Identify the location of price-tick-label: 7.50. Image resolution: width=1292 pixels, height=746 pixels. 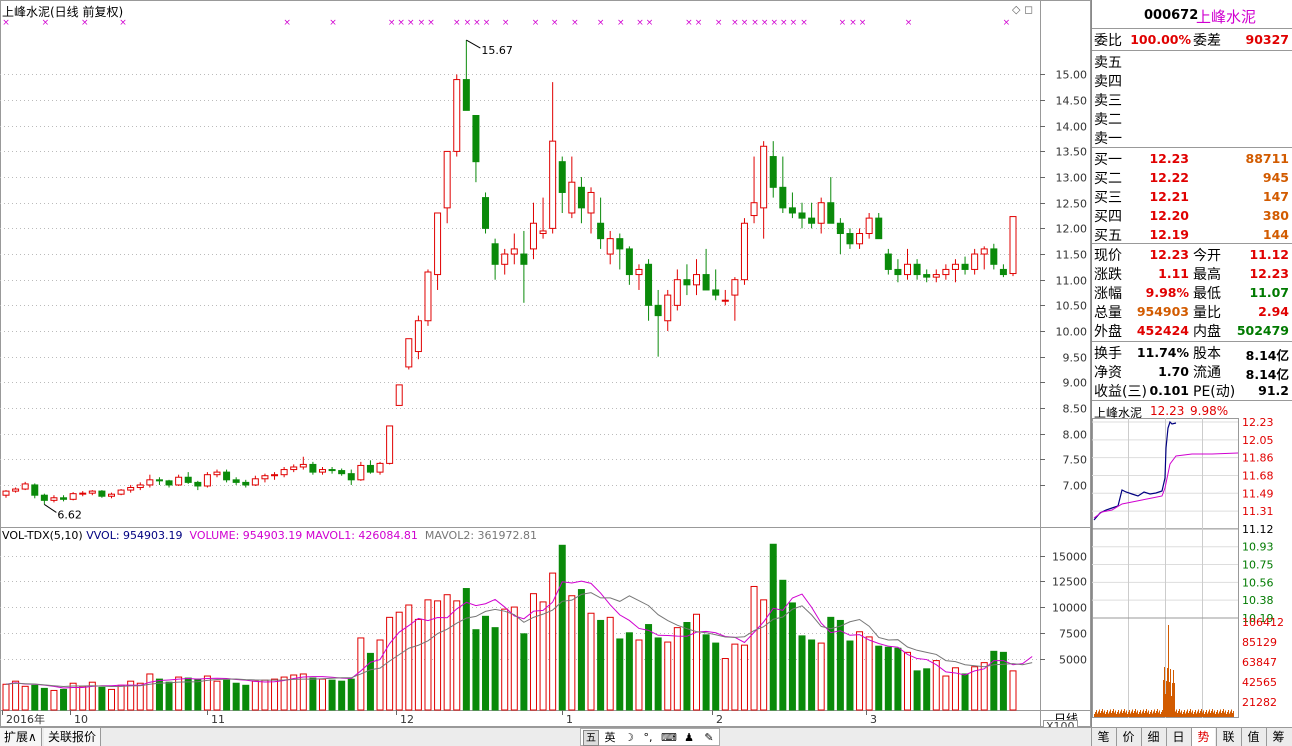
(1075, 460).